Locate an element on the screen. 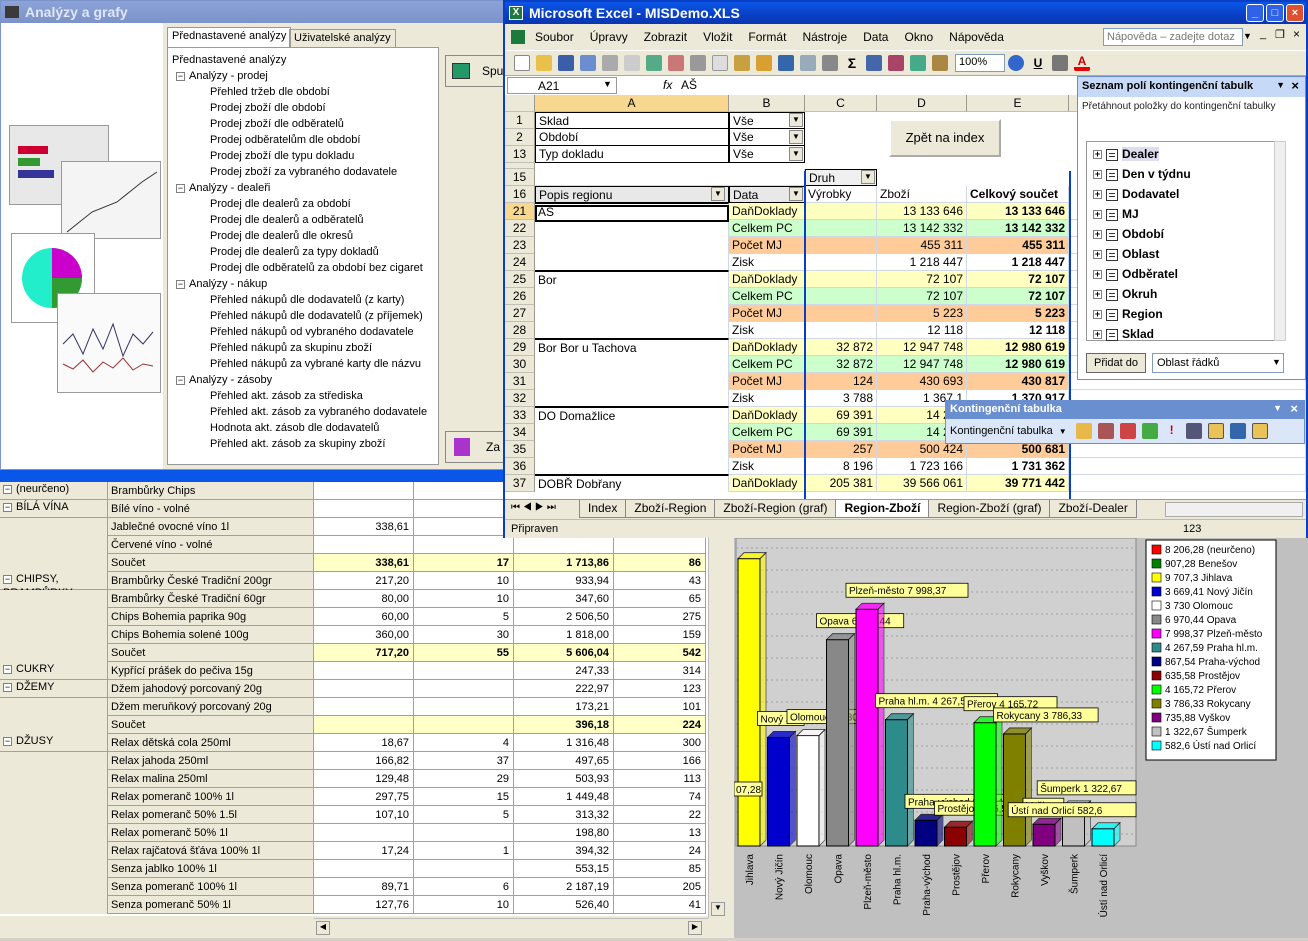 This screenshot has width=1308, height=941. print-preview-icon is located at coordinates (632, 62).